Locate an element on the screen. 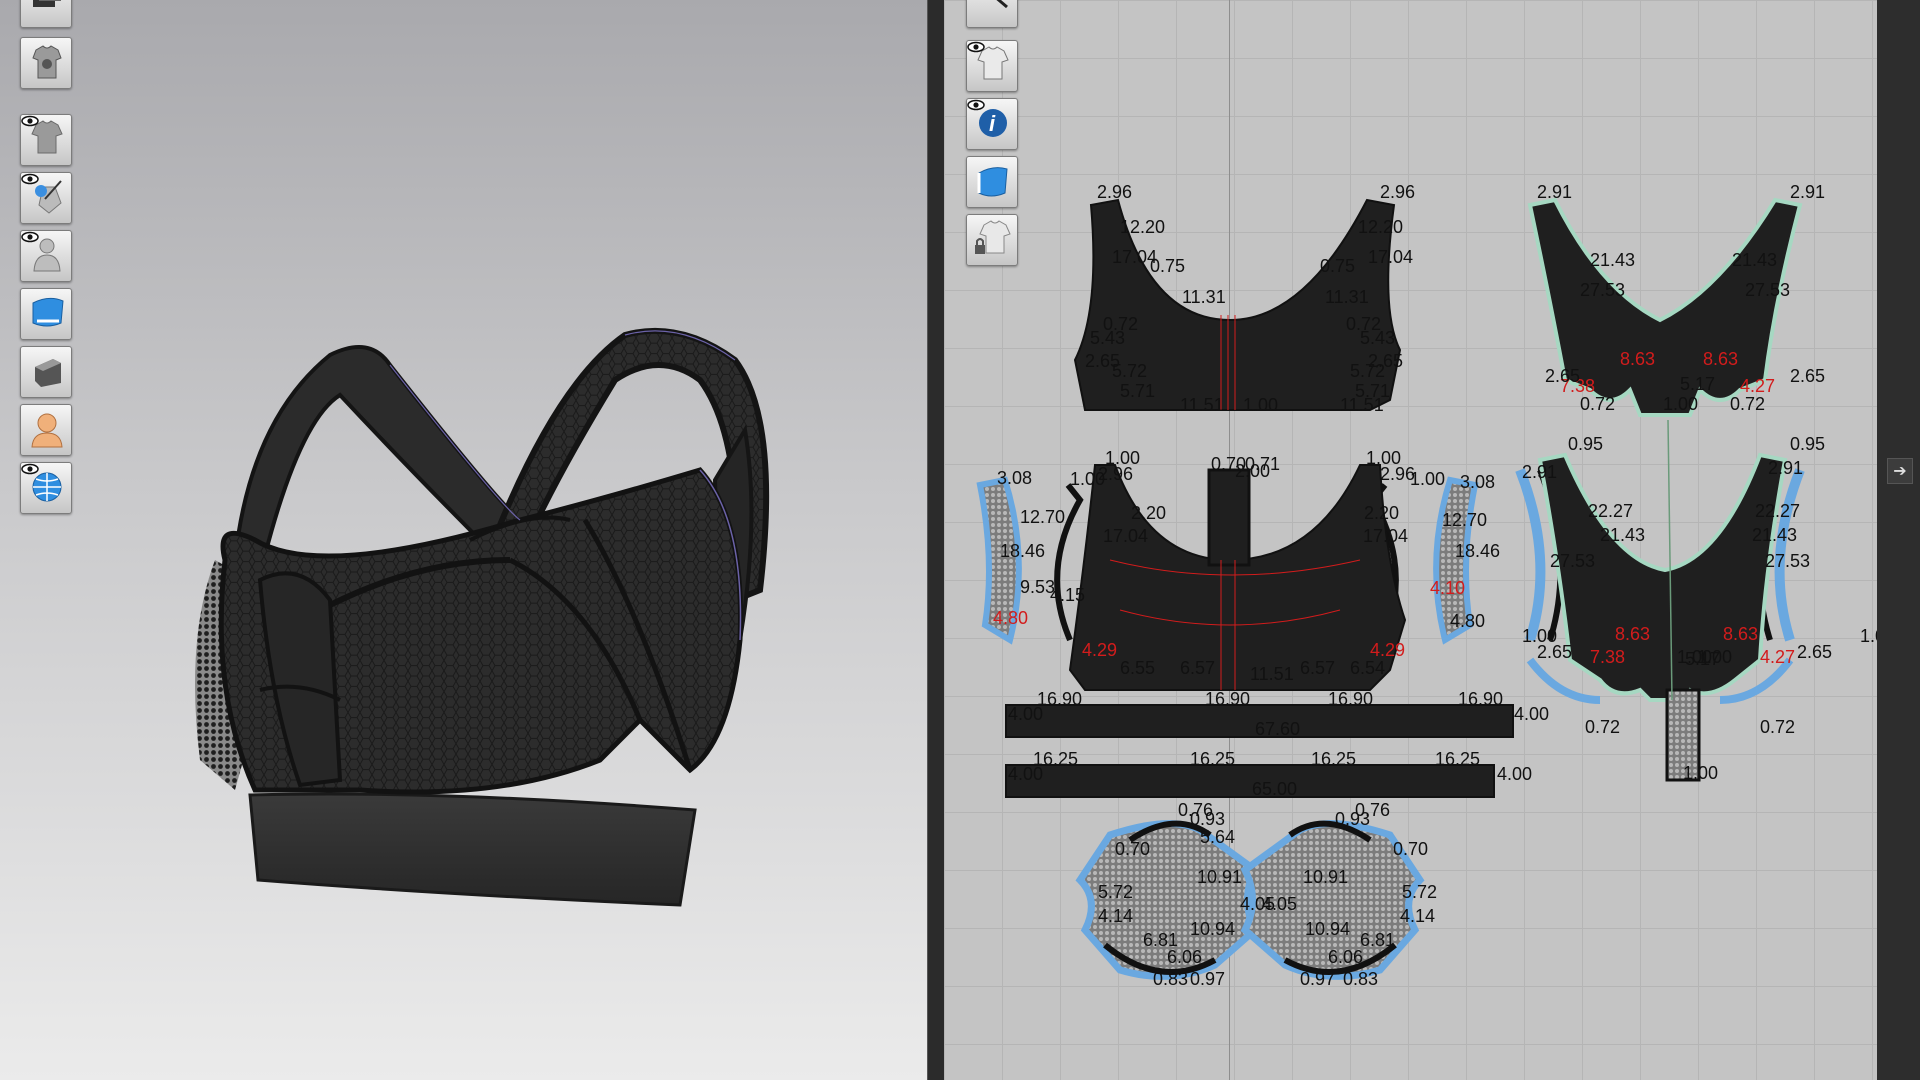 This screenshot has height=1080, width=1920. measurement-label: 10.91 is located at coordinates (1325, 877).